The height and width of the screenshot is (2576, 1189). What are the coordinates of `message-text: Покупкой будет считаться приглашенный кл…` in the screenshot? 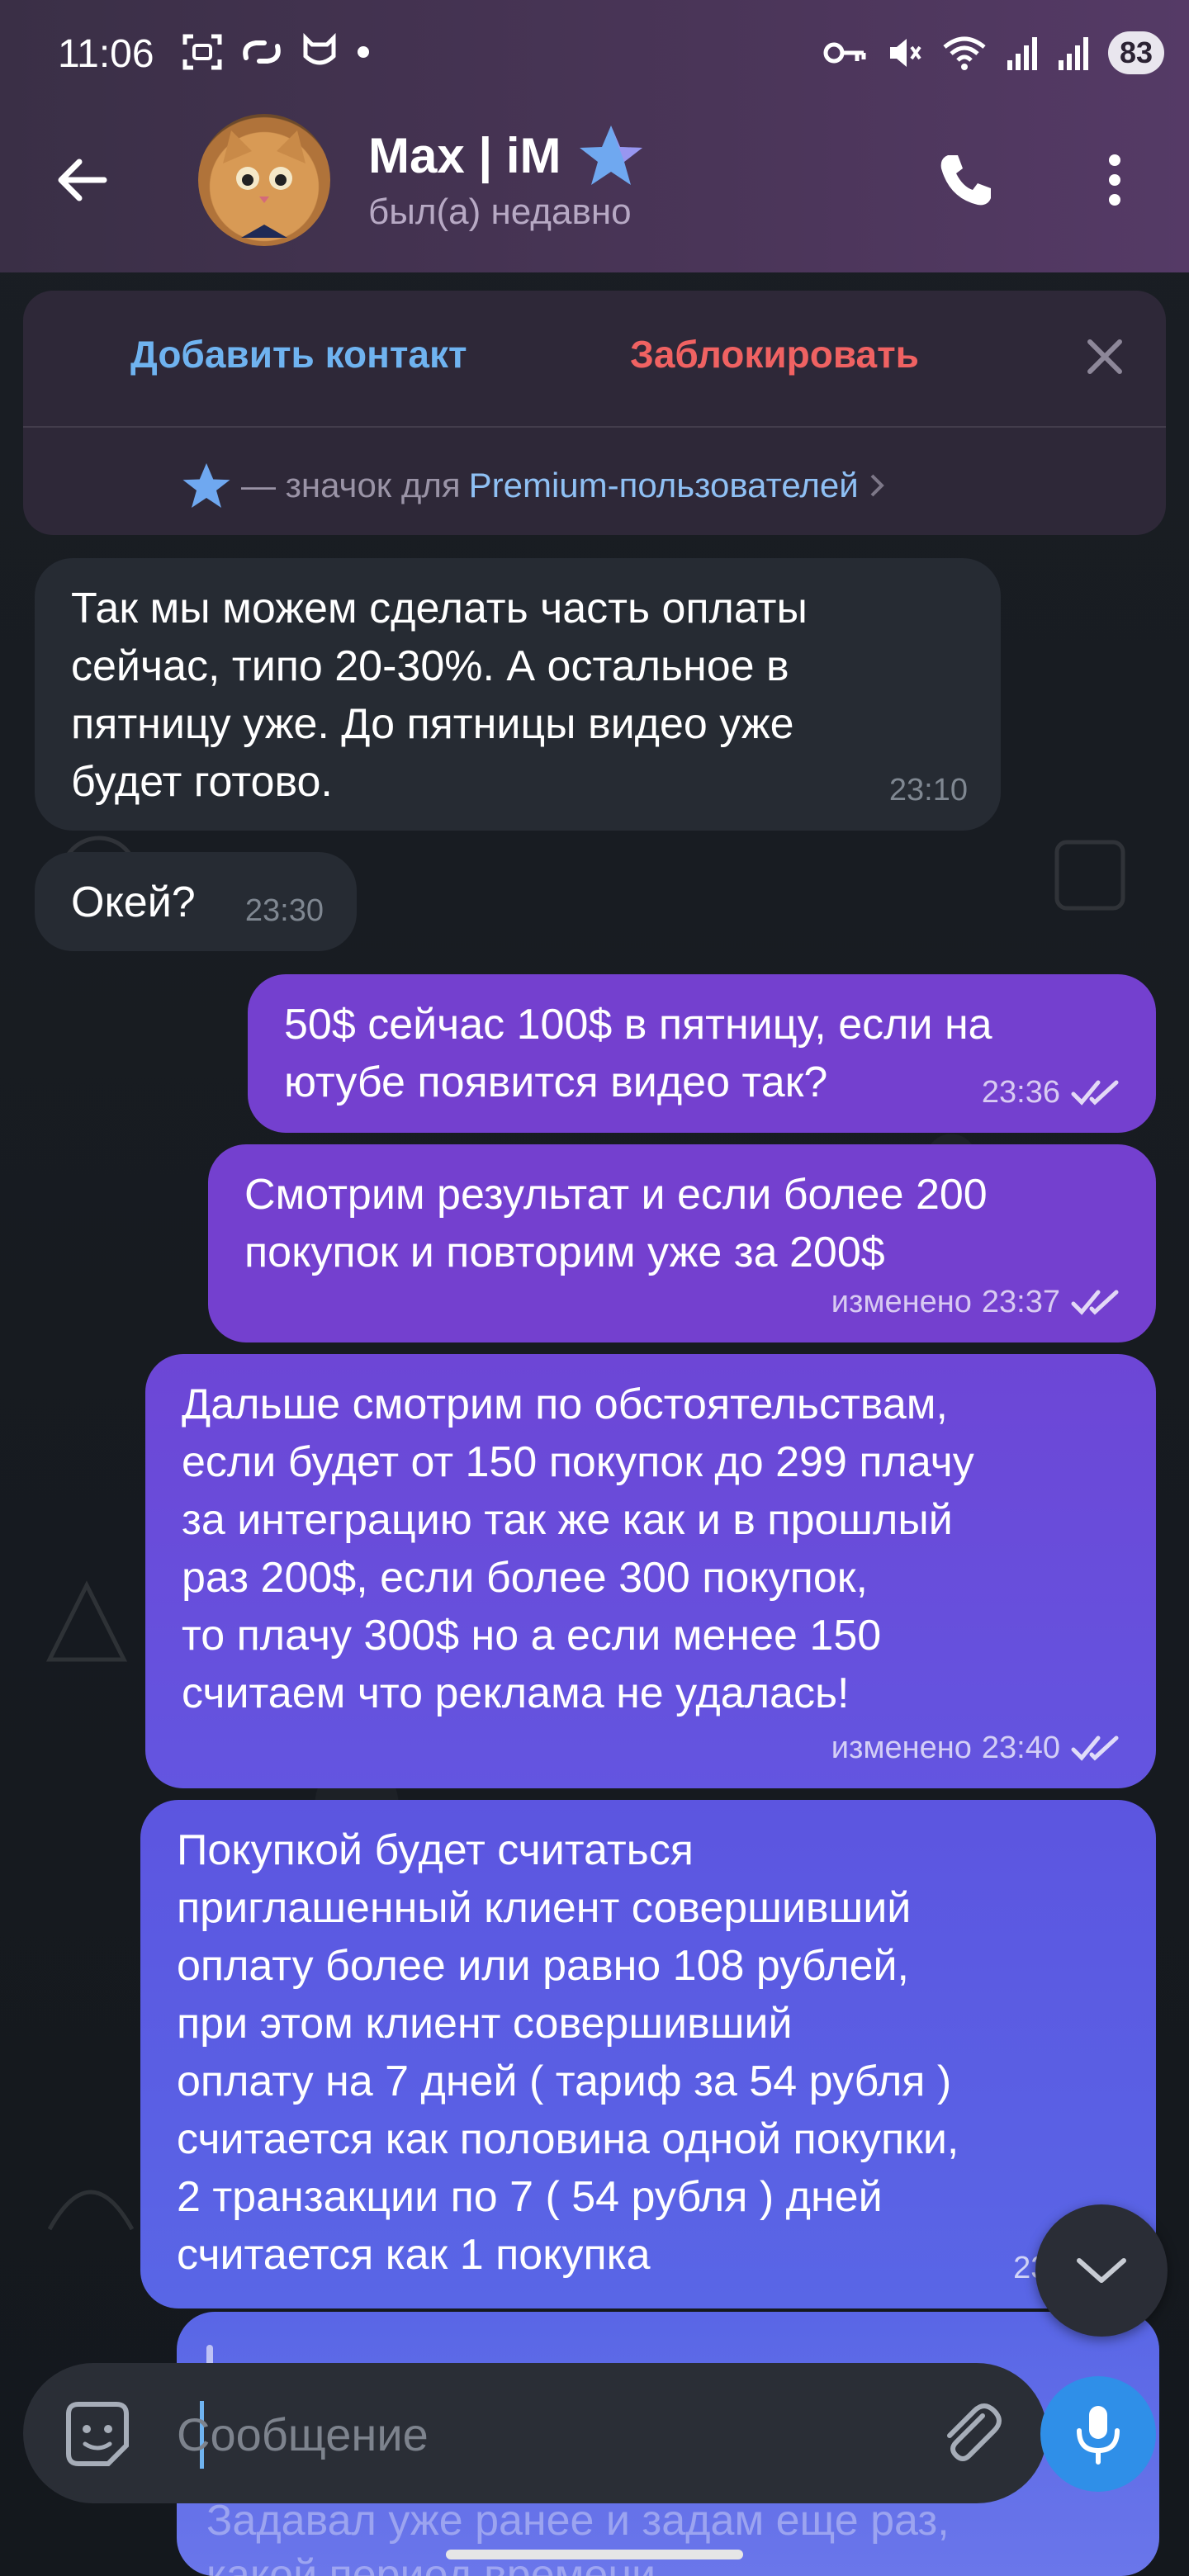 It's located at (568, 2052).